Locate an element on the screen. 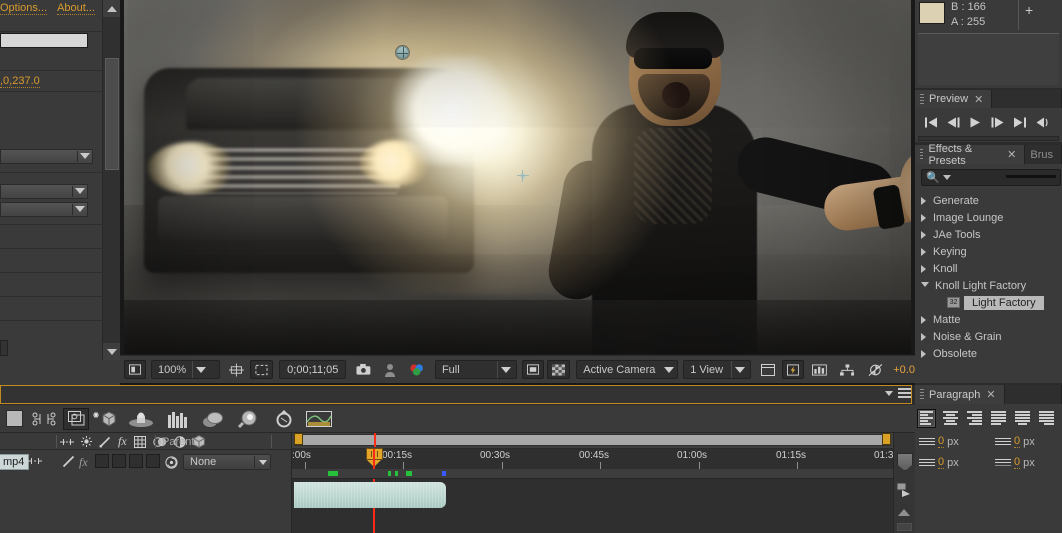 The height and width of the screenshot is (533, 1062). comp-flowchart-icon is located at coordinates (847, 369).